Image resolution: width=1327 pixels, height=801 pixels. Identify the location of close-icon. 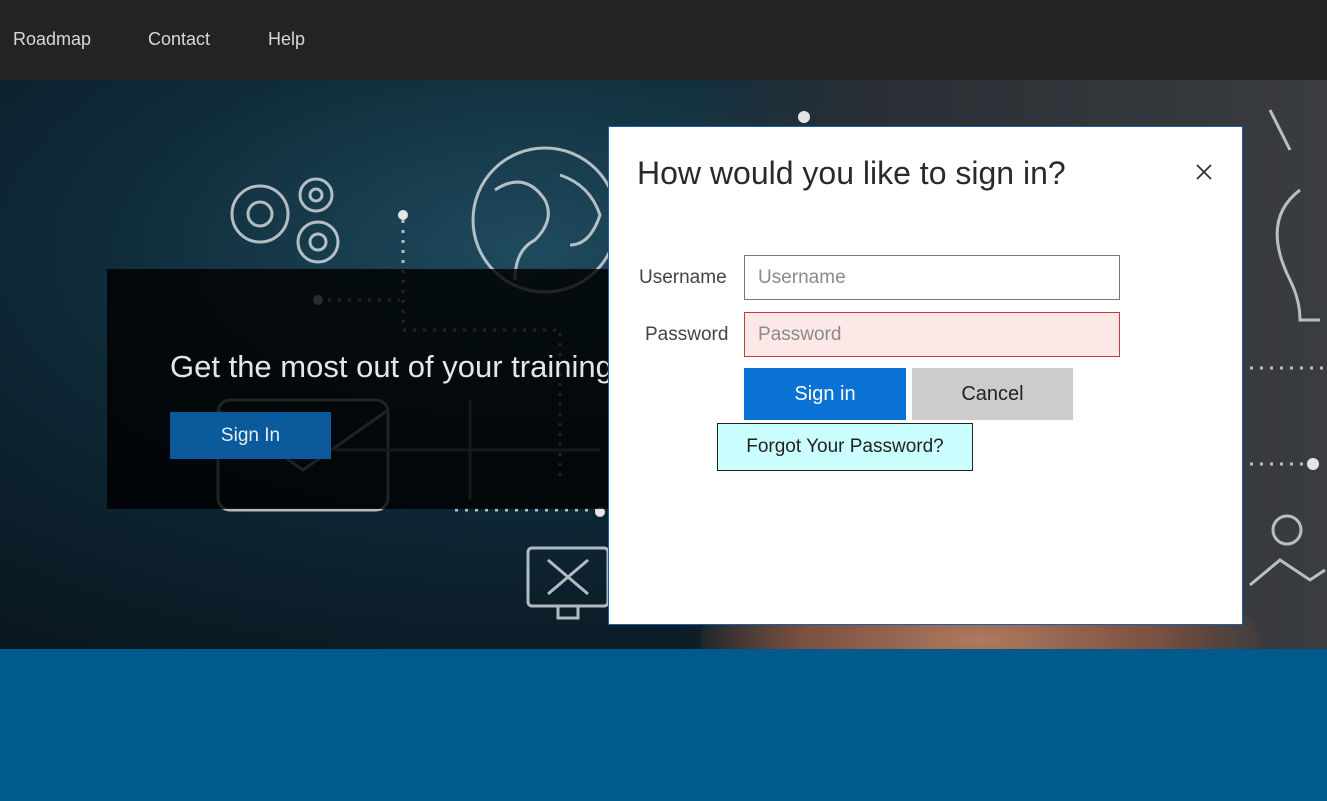
(1204, 172).